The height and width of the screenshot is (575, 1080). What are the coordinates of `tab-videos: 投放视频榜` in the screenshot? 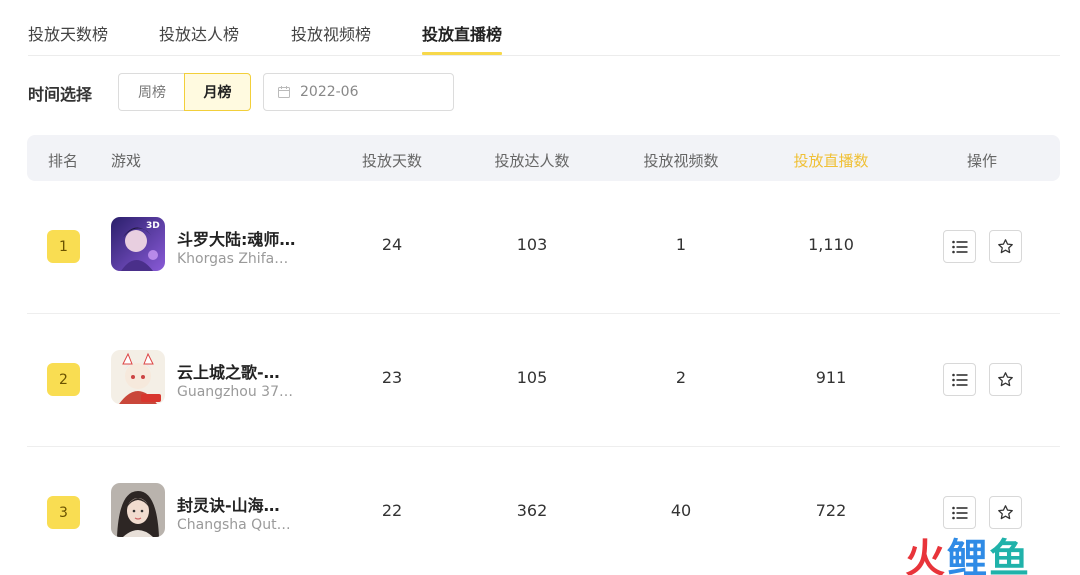 It's located at (331, 33).